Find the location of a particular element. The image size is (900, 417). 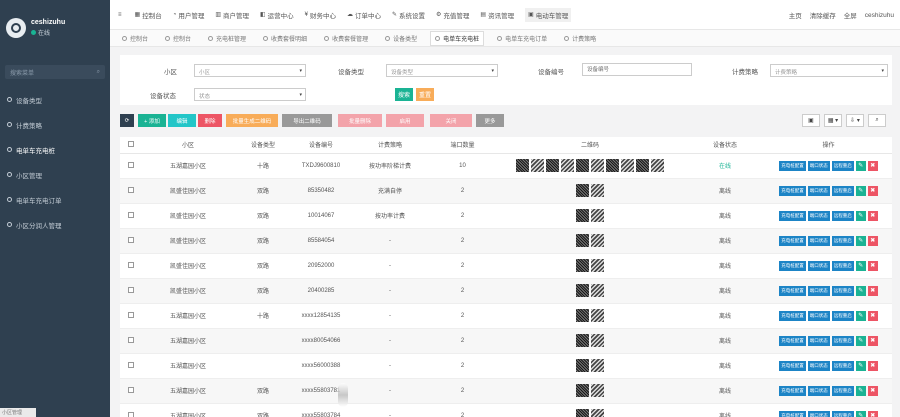

select-all-checkbox is located at coordinates (131, 143).